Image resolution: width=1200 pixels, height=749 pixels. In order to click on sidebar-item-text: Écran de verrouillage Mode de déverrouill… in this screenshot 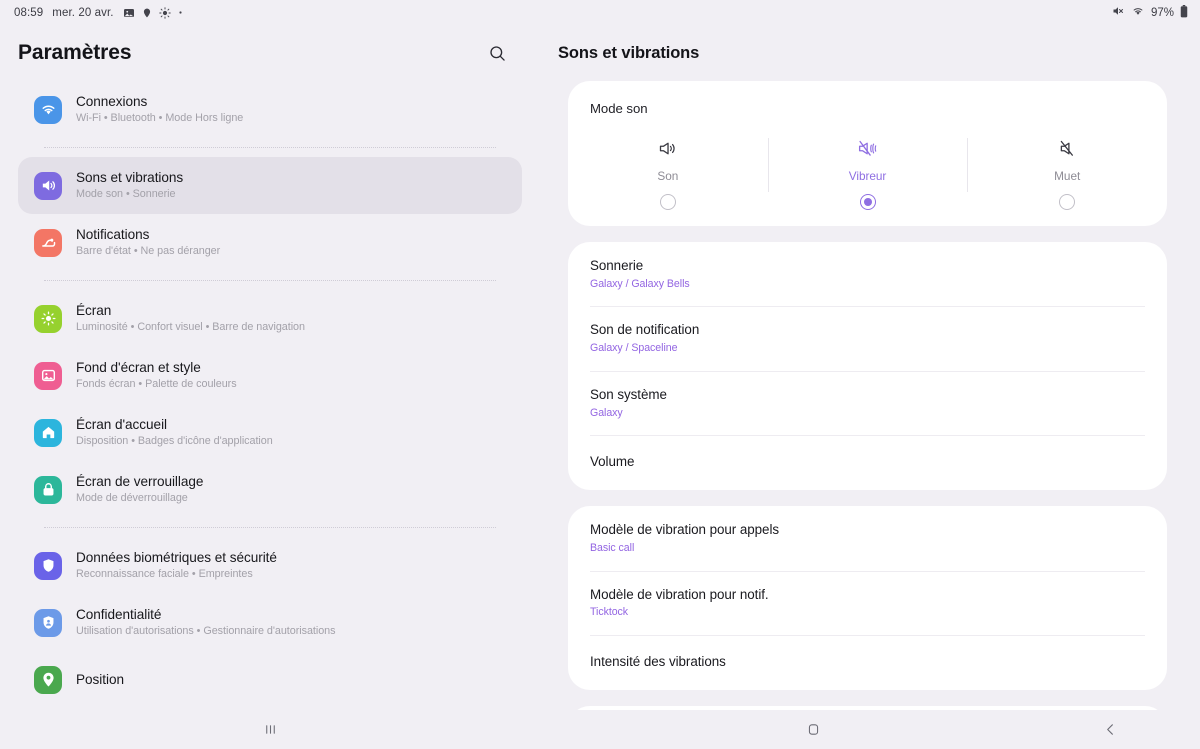, I will do `click(139, 489)`.